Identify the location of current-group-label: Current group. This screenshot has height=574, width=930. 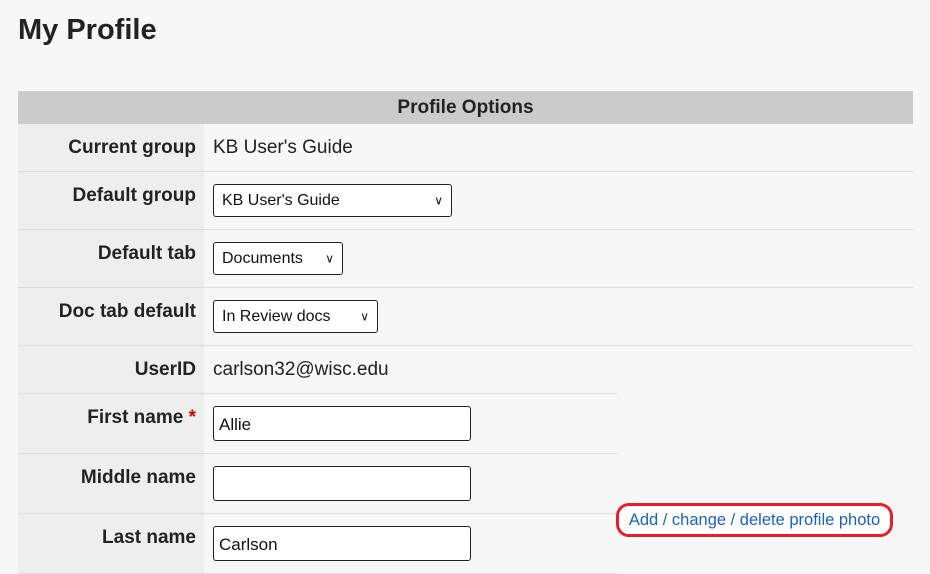
(111, 147).